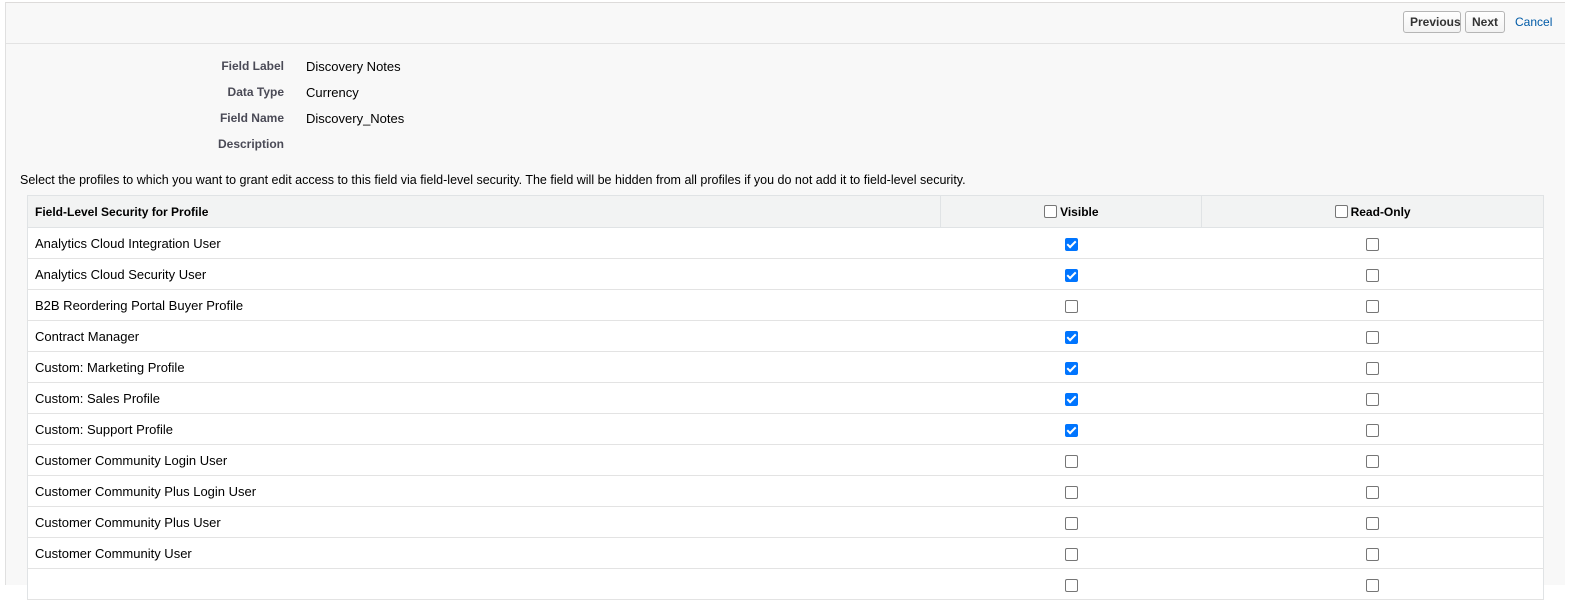 Image resolution: width=1583 pixels, height=600 pixels. I want to click on table-row: Customer Community Plus Login User, so click(785, 491).